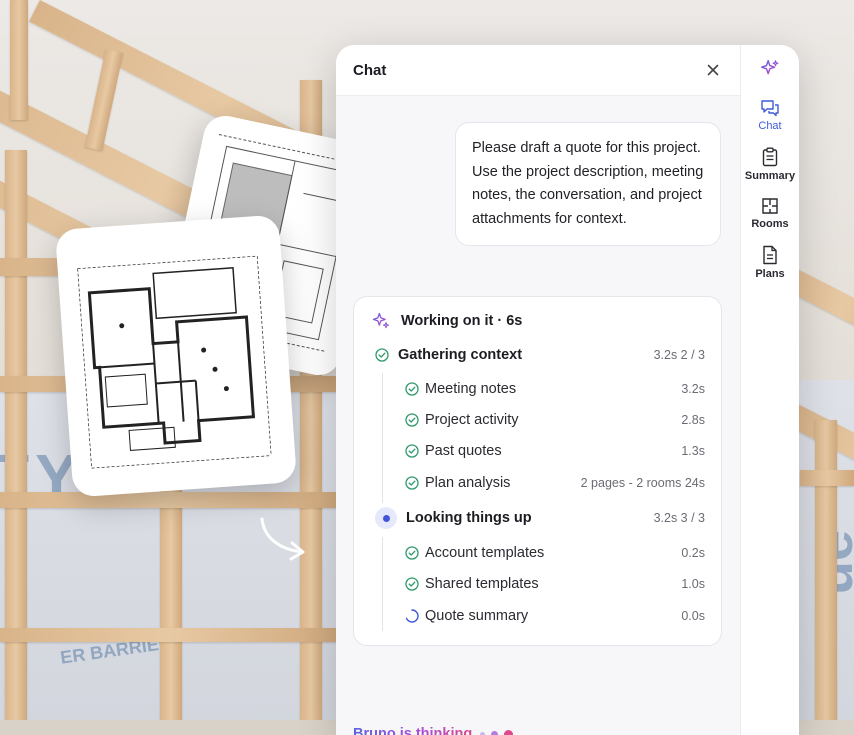 The image size is (854, 735). Describe the element at coordinates (484, 553) in the screenshot. I see `step-label: Account templates` at that location.